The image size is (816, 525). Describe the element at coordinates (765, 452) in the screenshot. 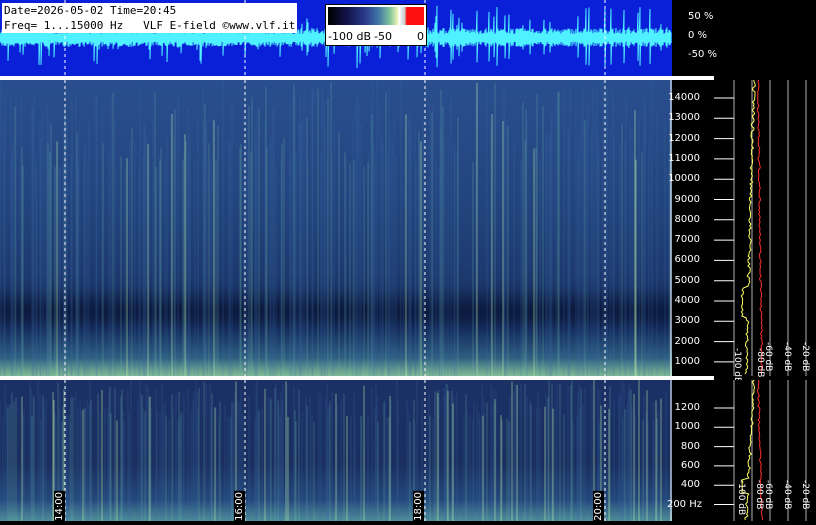

I see `profile-lower: -100 dB -80 dB -60 dB -40 dB -20 dB` at that location.